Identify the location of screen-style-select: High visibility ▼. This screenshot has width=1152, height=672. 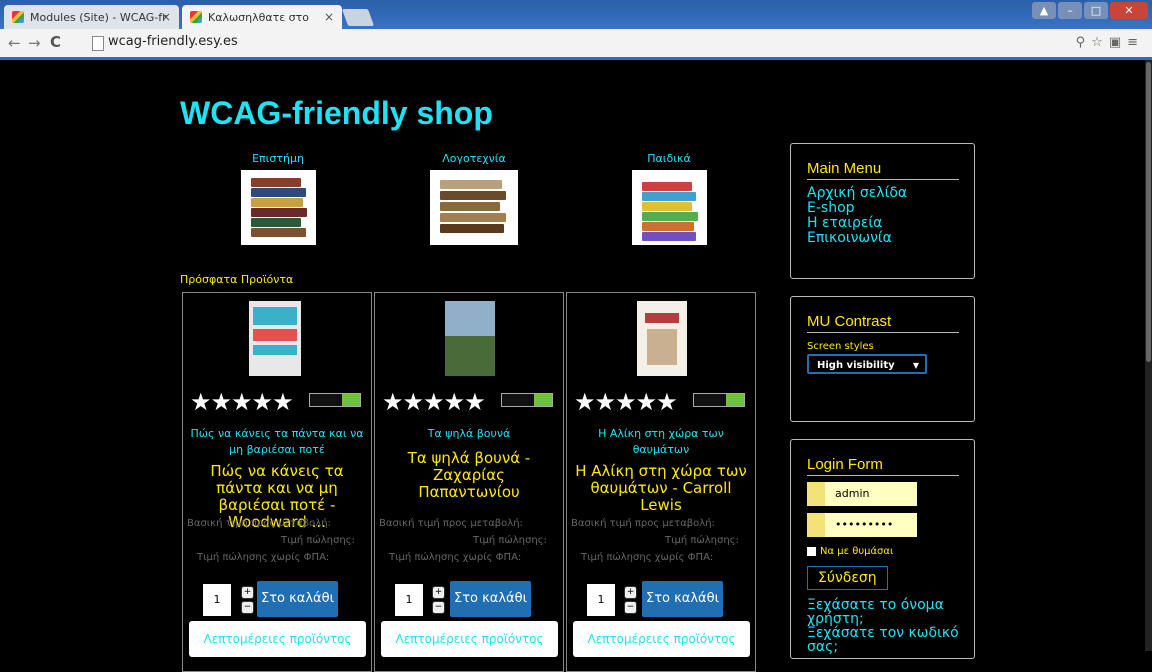
(867, 364).